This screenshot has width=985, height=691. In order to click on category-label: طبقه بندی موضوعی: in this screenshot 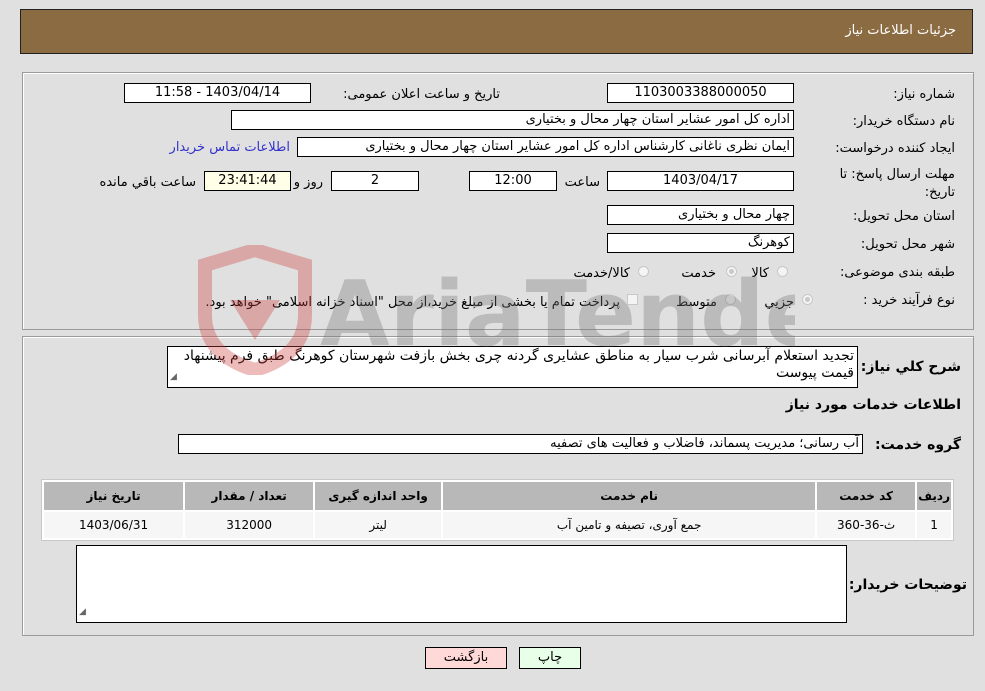, I will do `click(897, 272)`.